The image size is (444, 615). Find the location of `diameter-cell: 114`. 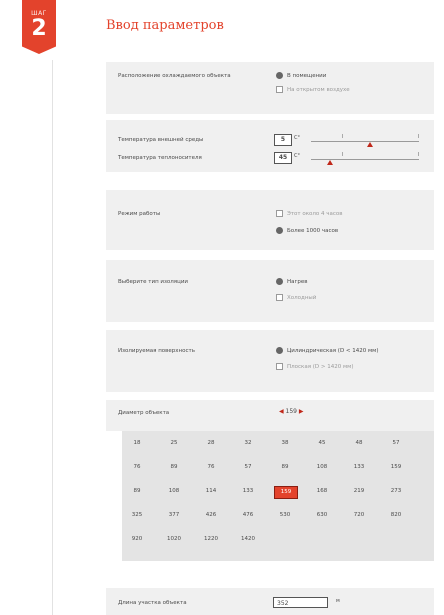

diameter-cell: 114 is located at coordinates (211, 491).